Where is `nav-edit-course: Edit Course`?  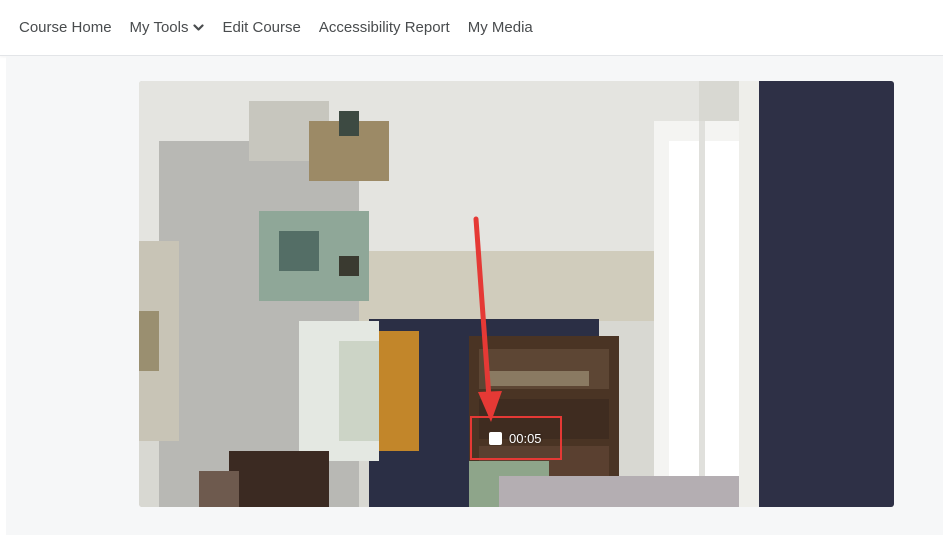 nav-edit-course: Edit Course is located at coordinates (261, 27).